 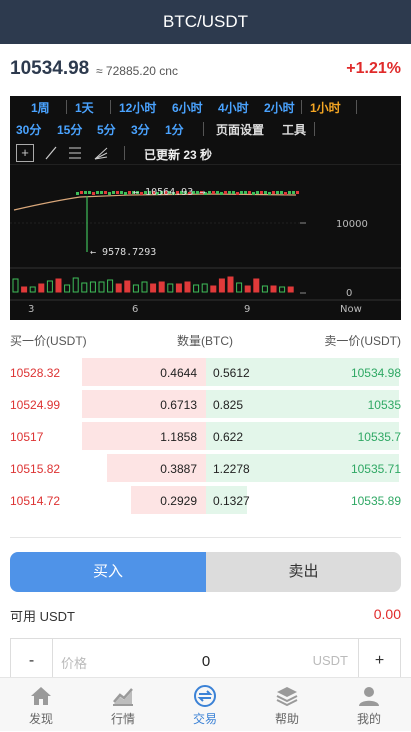 I want to click on y-tick-0: 0, so click(x=349, y=293).